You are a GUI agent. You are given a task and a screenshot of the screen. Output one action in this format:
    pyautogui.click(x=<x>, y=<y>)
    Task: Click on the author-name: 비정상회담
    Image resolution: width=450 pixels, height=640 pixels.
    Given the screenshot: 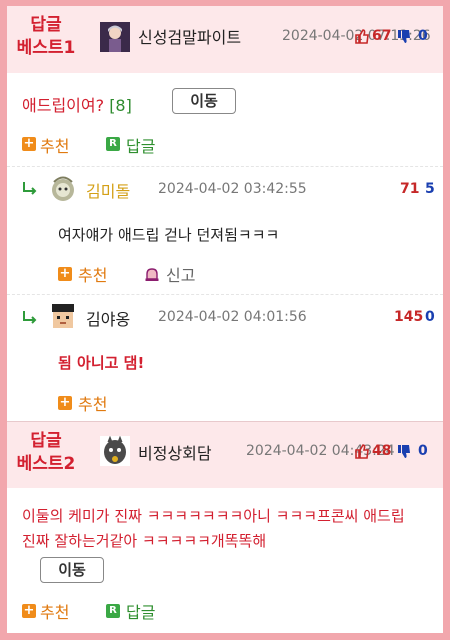 What is the action you would take?
    pyautogui.click(x=175, y=452)
    